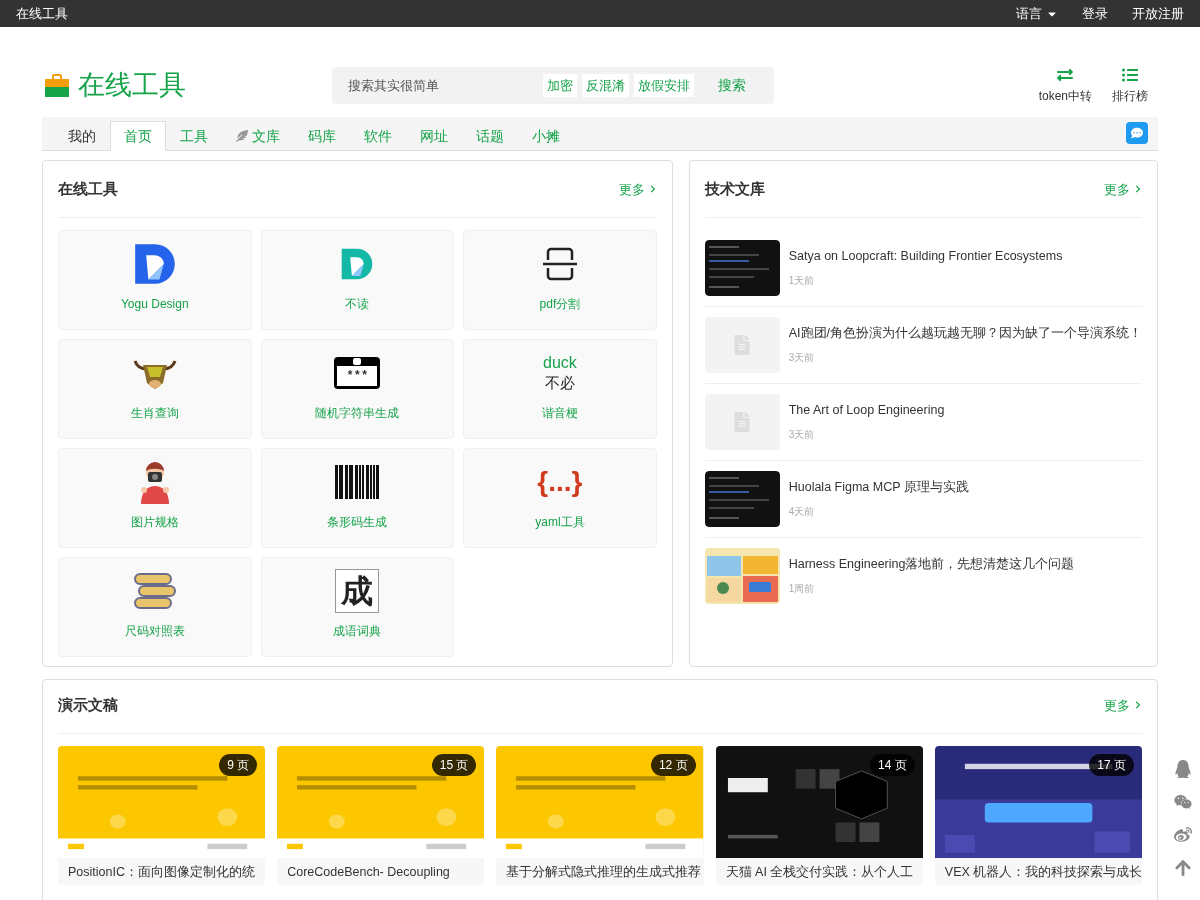 This screenshot has width=1200, height=900. What do you see at coordinates (1065, 74) in the screenshot?
I see `swap-icon` at bounding box center [1065, 74].